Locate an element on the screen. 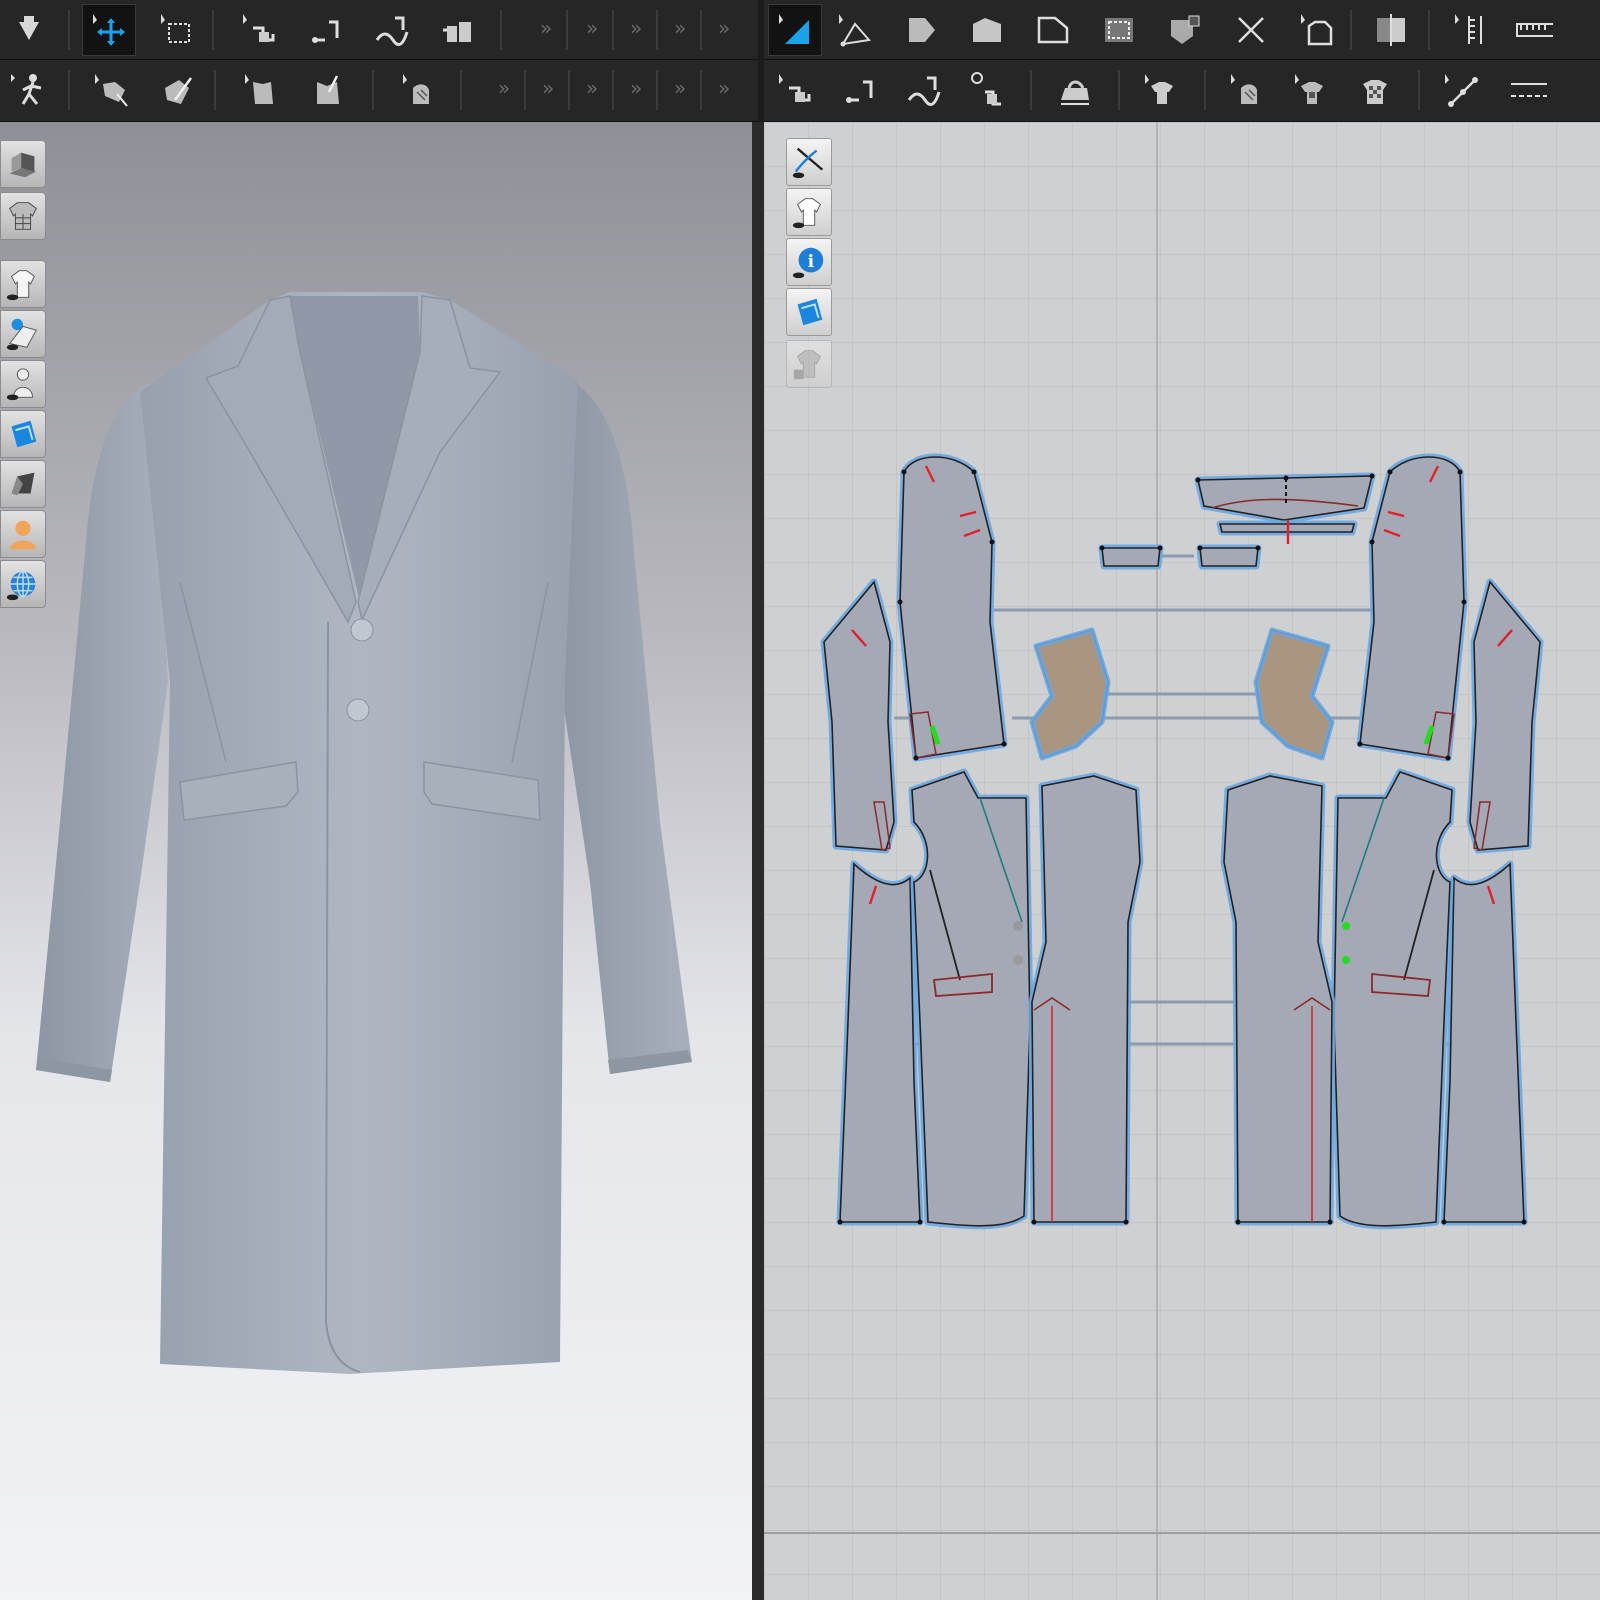 The image size is (1600, 1600). pattern-piece-right-pocket-small is located at coordinates (1229, 557).